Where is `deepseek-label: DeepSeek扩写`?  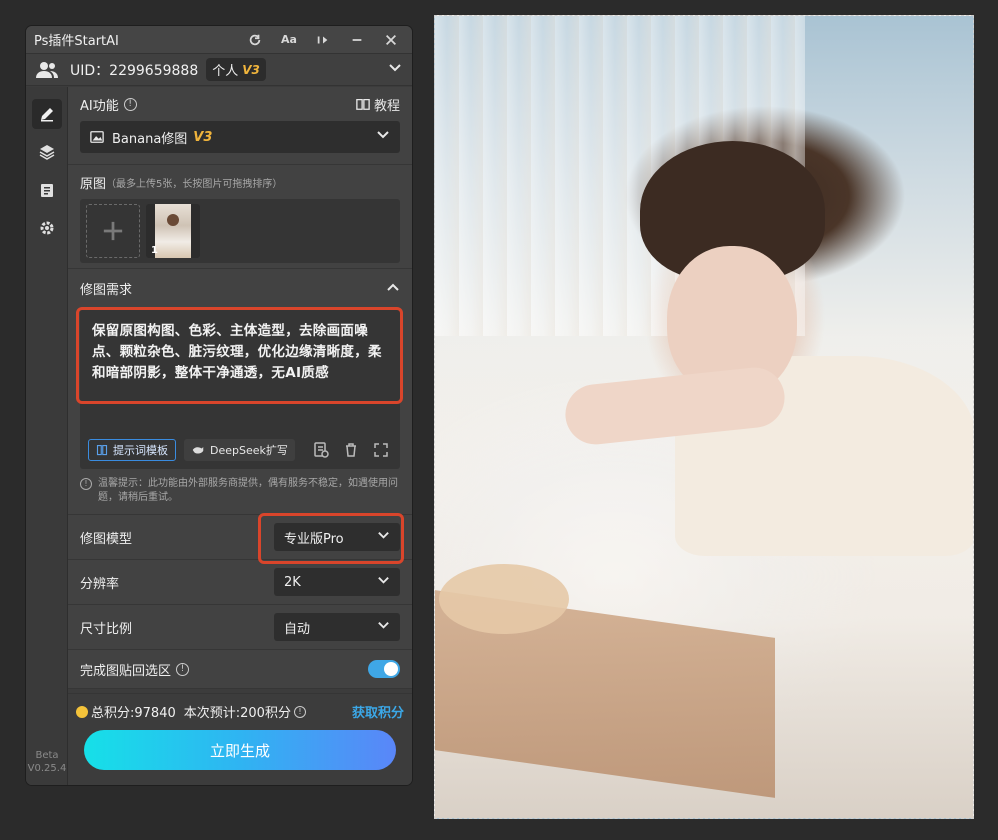 deepseek-label: DeepSeek扩写 is located at coordinates (249, 450).